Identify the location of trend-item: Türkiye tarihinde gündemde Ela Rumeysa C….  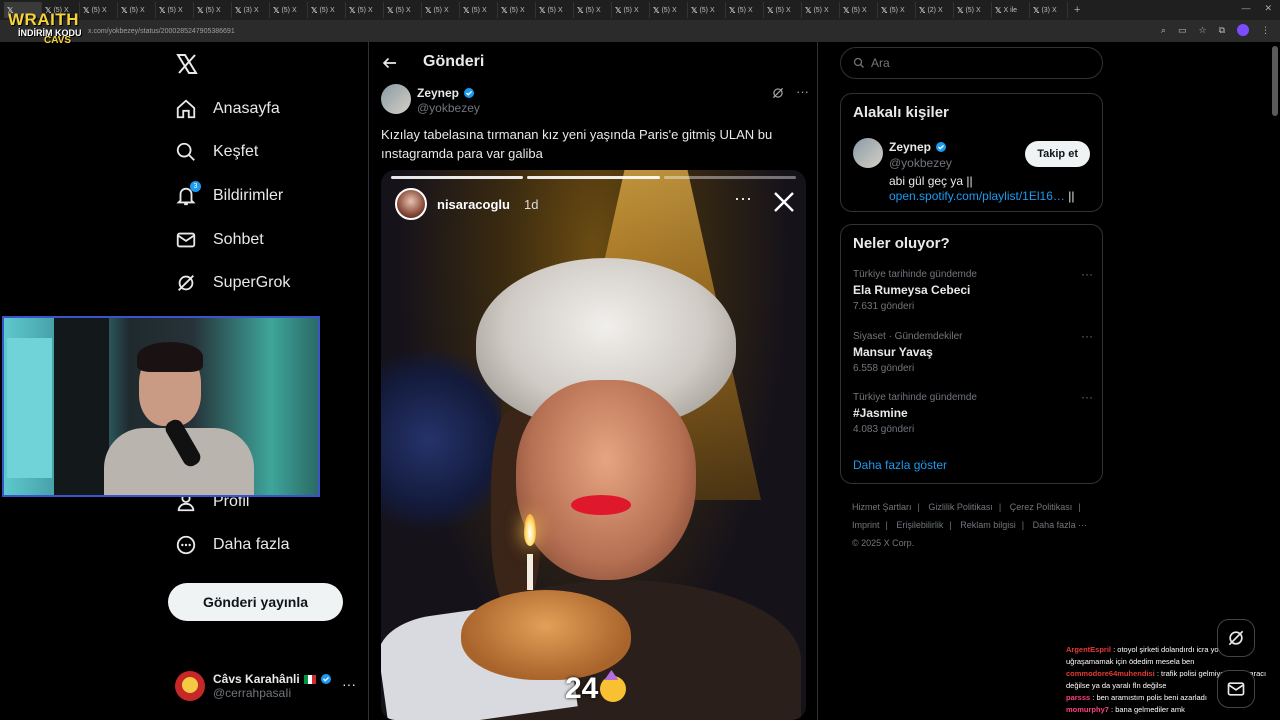
(973, 293).